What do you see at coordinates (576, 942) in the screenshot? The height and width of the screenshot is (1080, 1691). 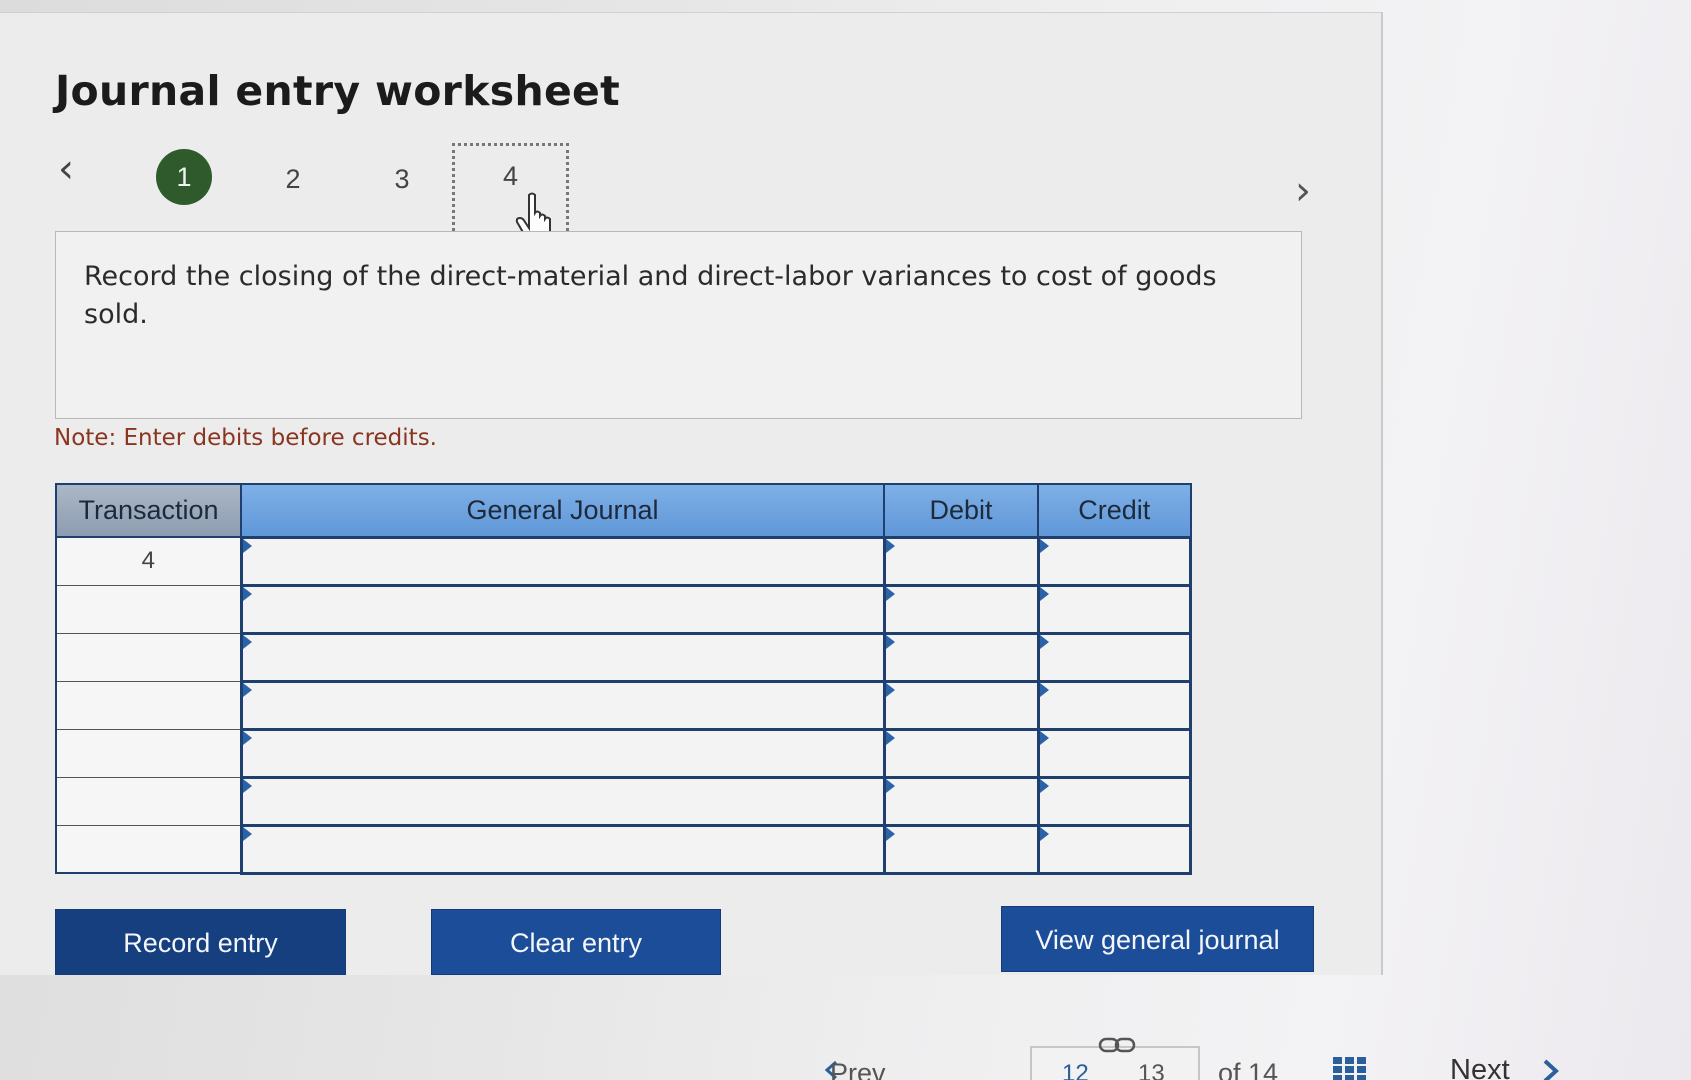 I see `clear-entry-button: Clear entry` at bounding box center [576, 942].